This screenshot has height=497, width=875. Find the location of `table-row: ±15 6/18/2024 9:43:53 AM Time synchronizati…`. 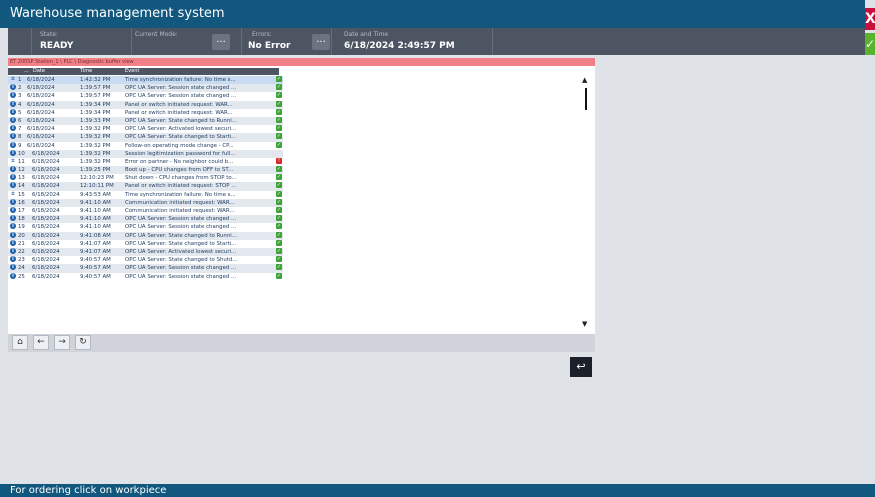

table-row: ±15 6/18/2024 9:43:53 AM Time synchronizati… is located at coordinates (145, 194).